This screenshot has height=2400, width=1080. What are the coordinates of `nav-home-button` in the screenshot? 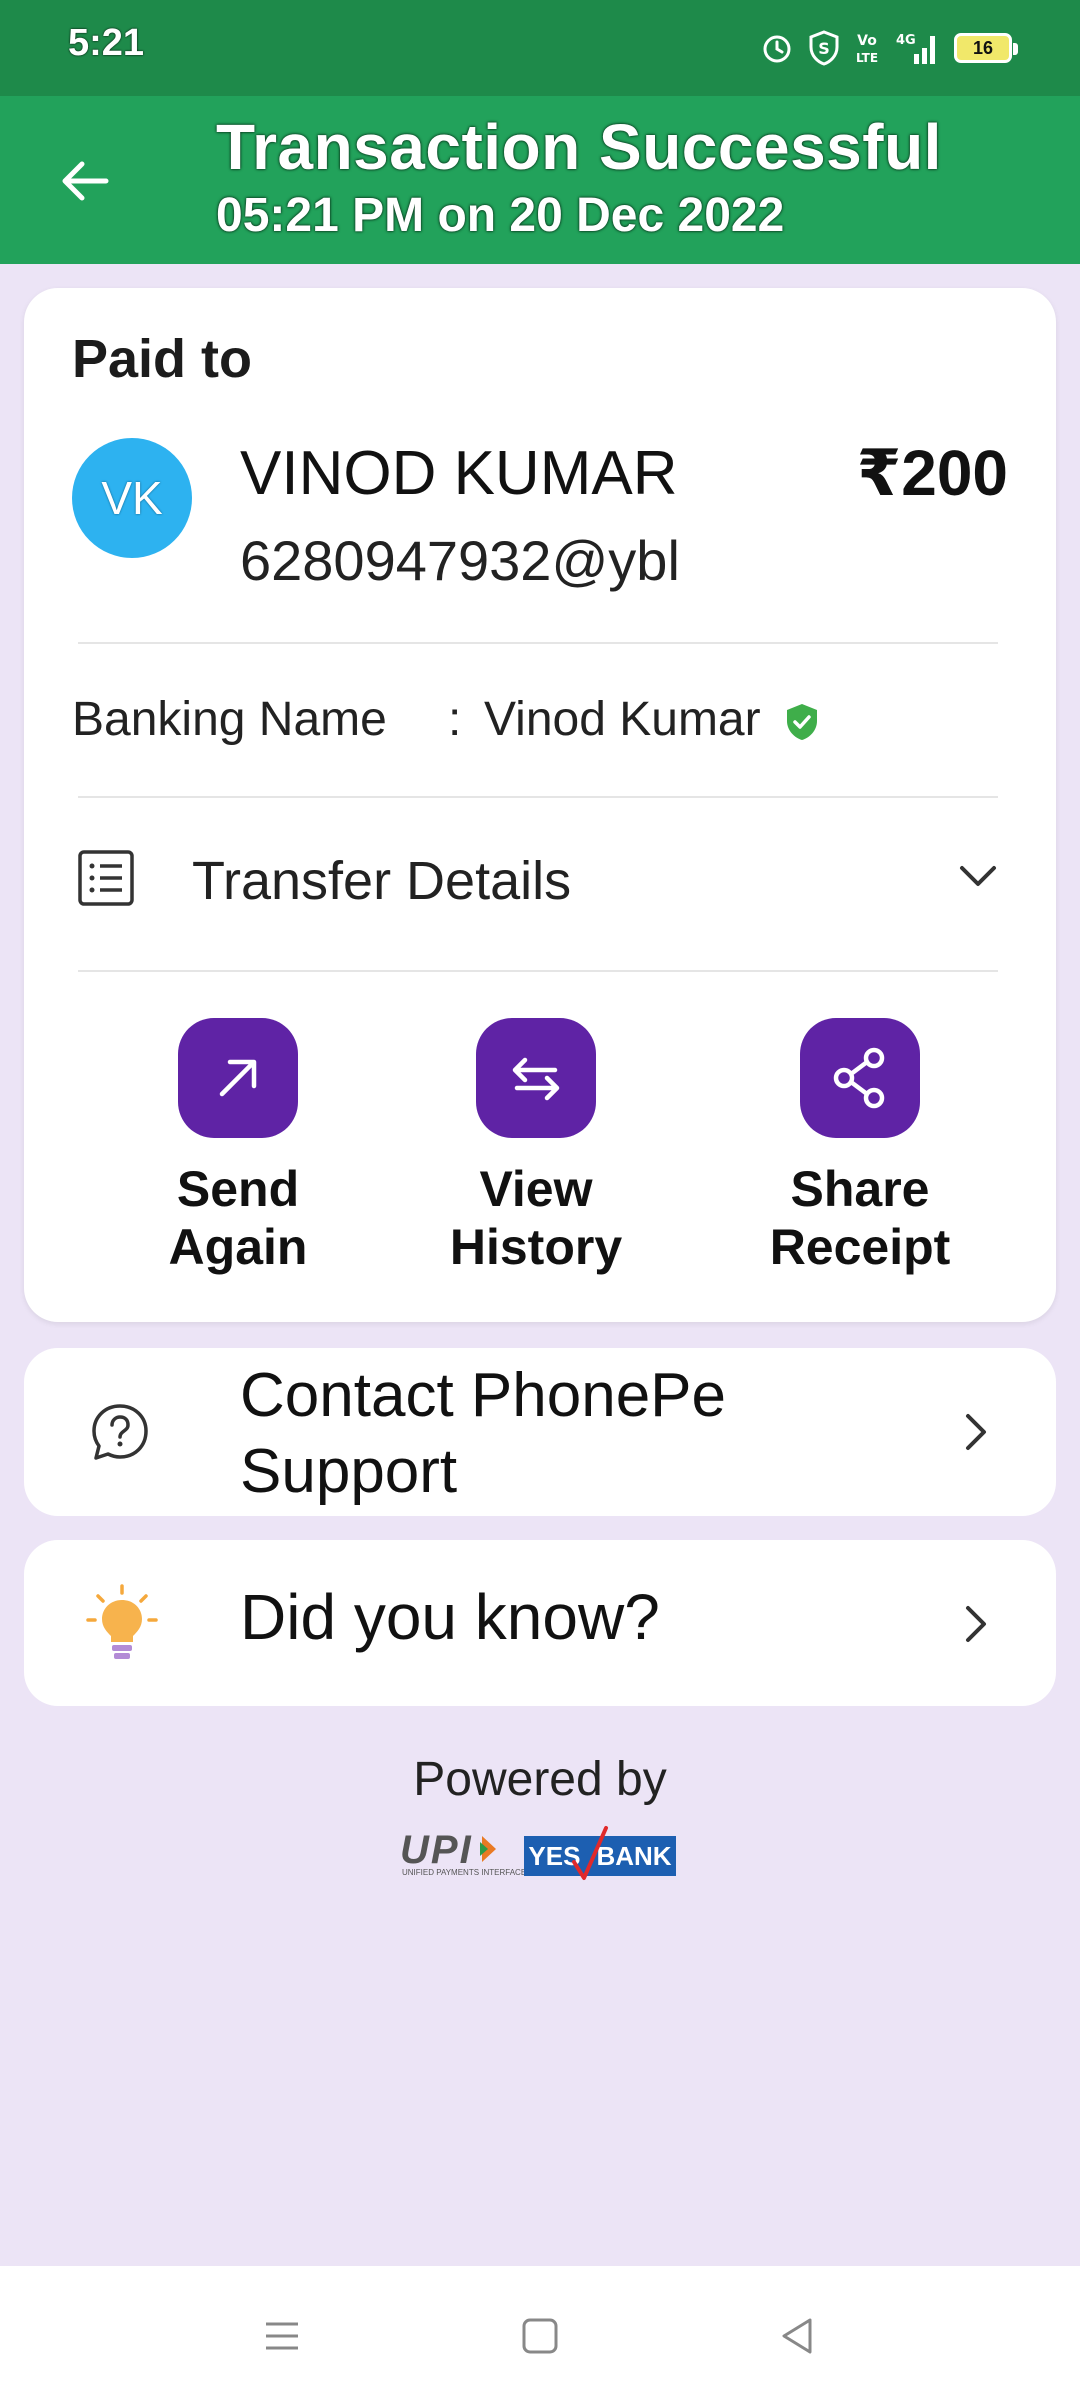 It's located at (540, 2336).